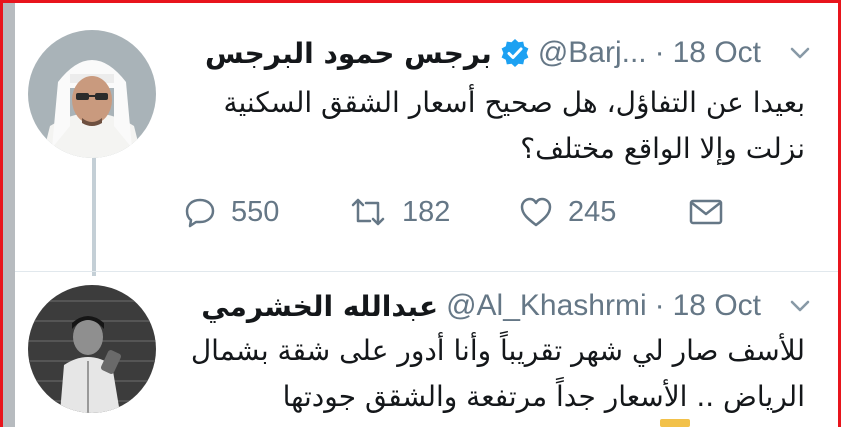 The height and width of the screenshot is (427, 841). I want to click on verified-badge-icon, so click(515, 53).